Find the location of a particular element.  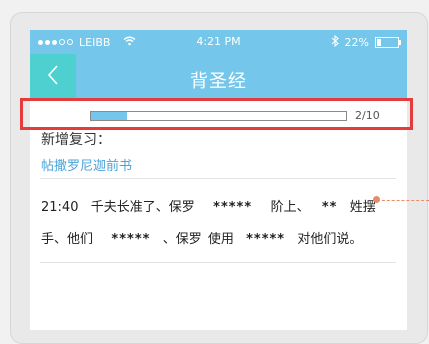

status-bar: LEIBB 4:21 PM 22% is located at coordinates (218, 42).